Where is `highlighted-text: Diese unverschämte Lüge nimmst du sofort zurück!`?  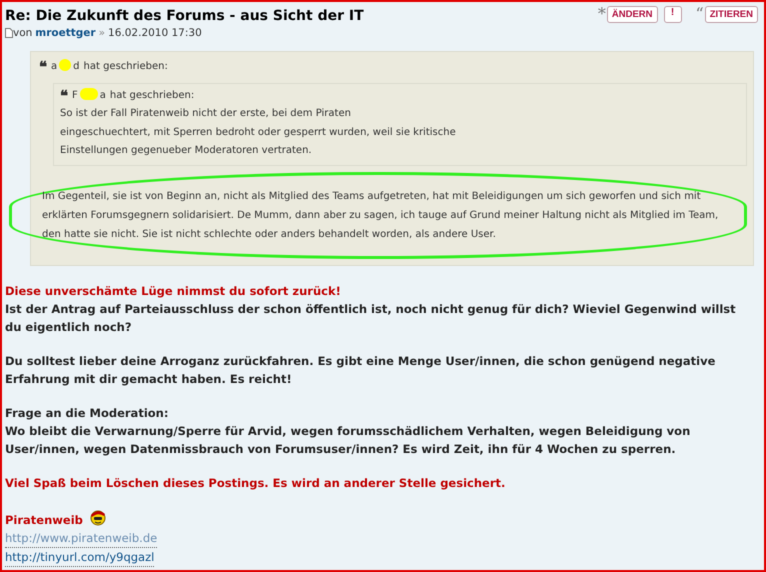 highlighted-text: Diese unverschämte Lüge nimmst du sofort zurück! is located at coordinates (173, 291).